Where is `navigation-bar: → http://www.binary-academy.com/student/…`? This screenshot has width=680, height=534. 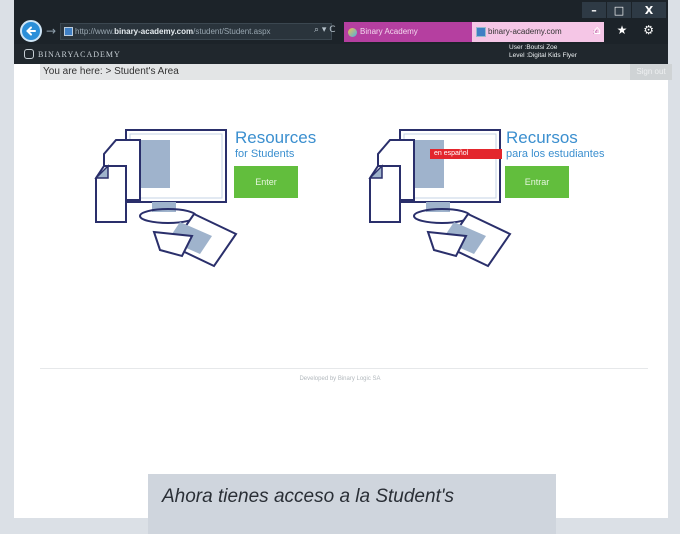 navigation-bar: → http://www.binary-academy.com/student/… is located at coordinates (341, 32).